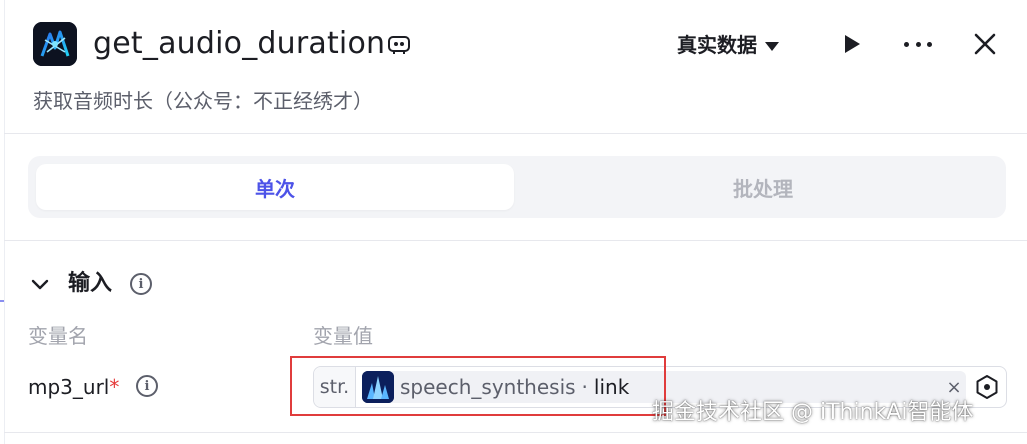 Image resolution: width=1027 pixels, height=444 pixels. I want to click on variable-name-text: mp3_url, so click(69, 387).